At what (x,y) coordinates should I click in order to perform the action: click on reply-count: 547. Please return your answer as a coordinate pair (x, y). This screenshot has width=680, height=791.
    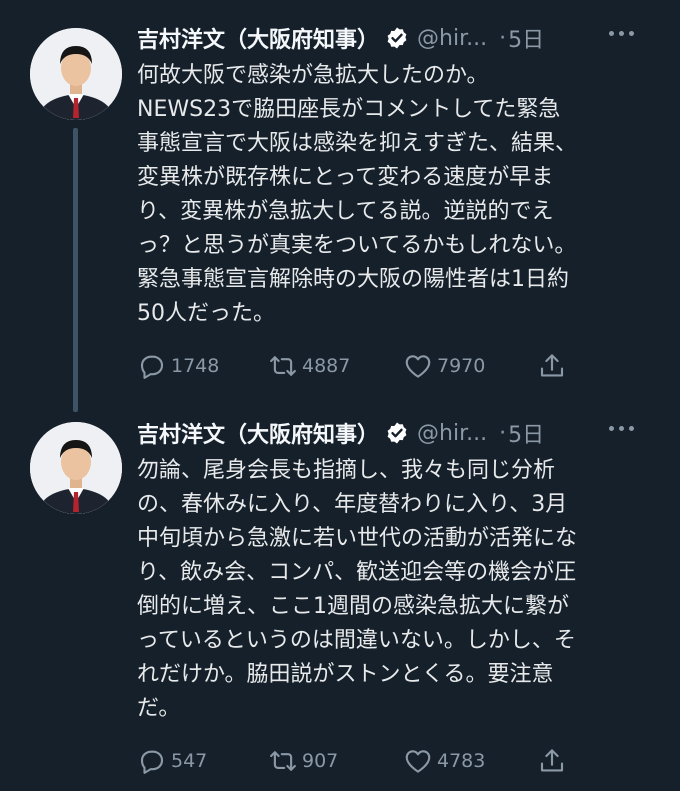
    Looking at the image, I should click on (189, 761).